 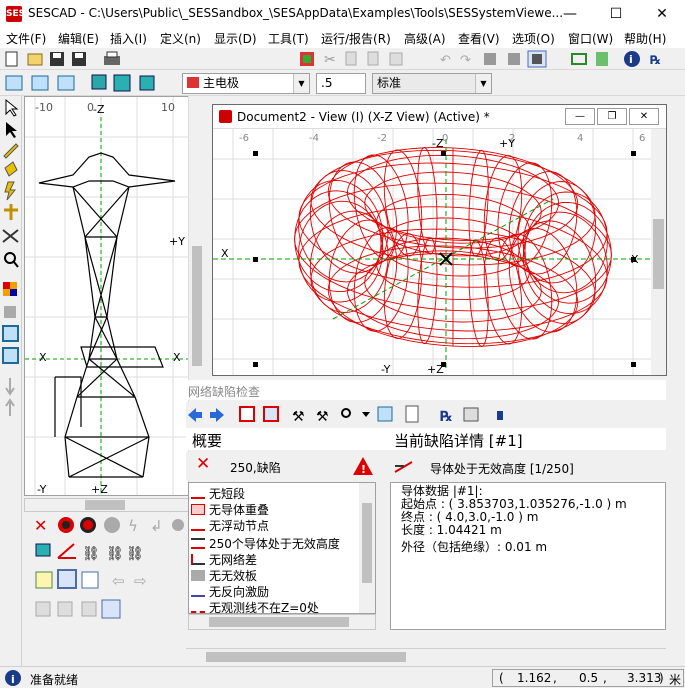 I want to click on menu-edit: 编辑(E), so click(x=78, y=38).